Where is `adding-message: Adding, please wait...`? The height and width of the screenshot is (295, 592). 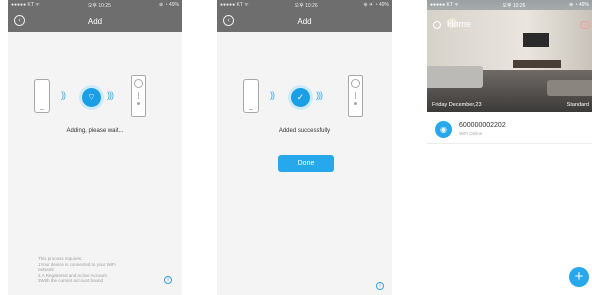
adding-message: Adding, please wait... is located at coordinates (95, 131).